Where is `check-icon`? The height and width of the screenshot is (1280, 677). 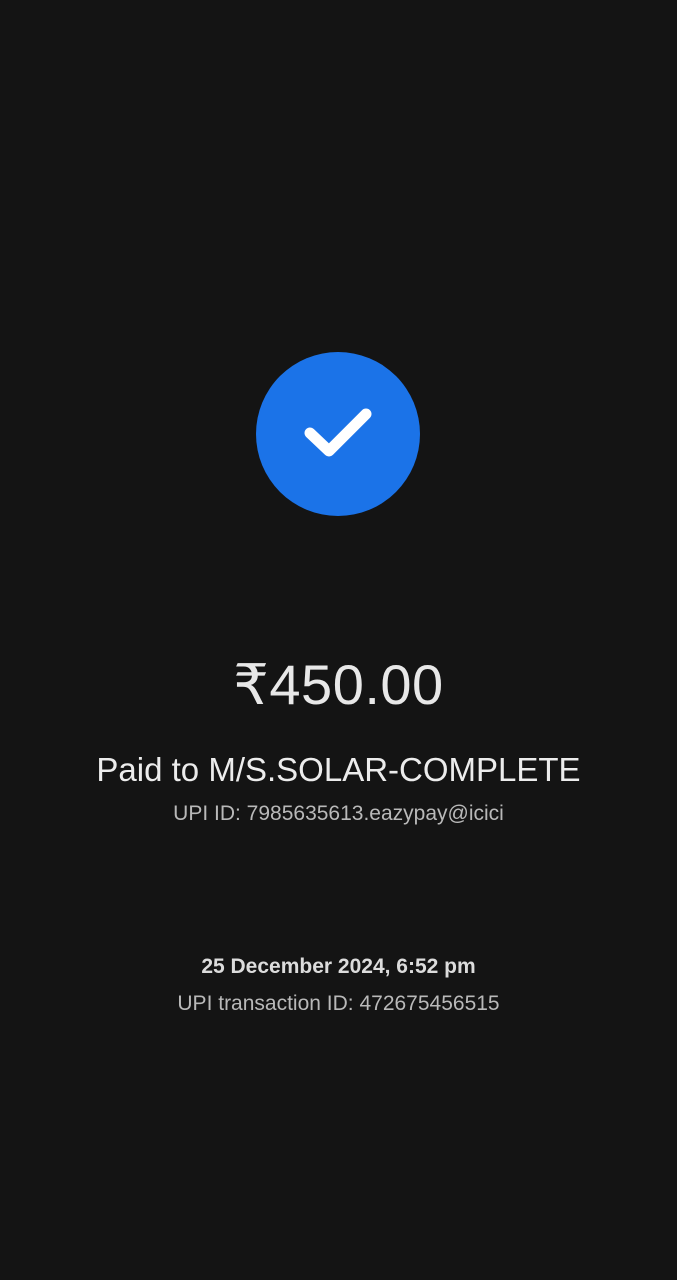
check-icon is located at coordinates (338, 432).